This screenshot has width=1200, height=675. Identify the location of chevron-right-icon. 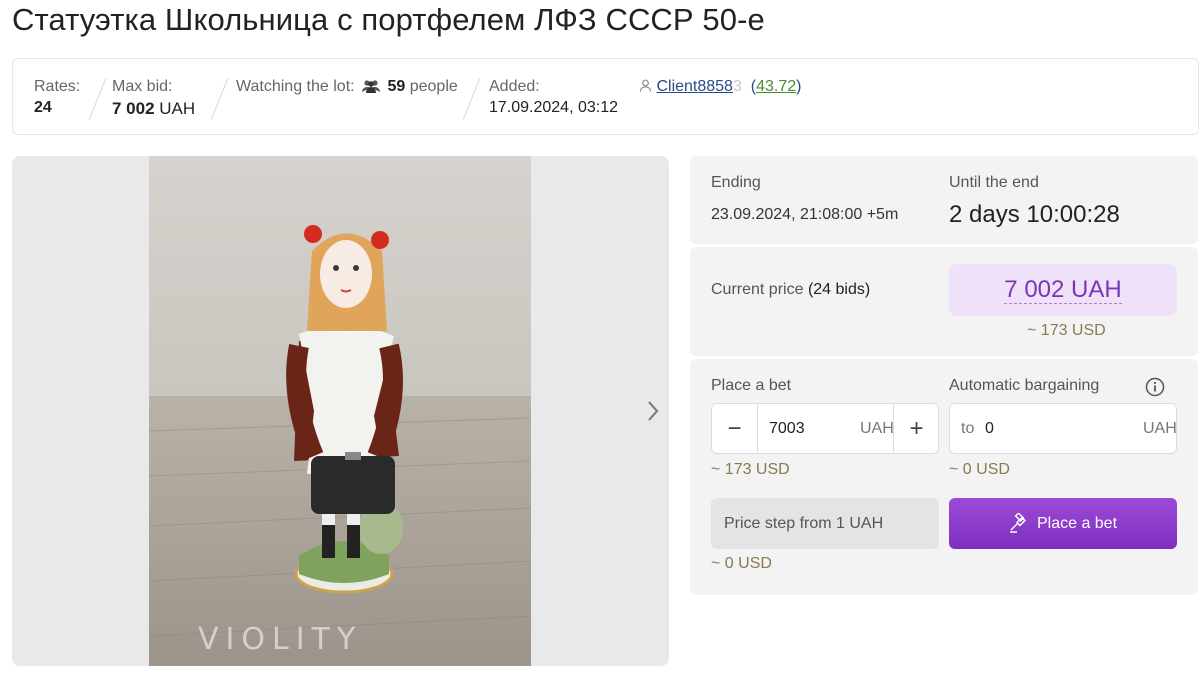
(653, 413).